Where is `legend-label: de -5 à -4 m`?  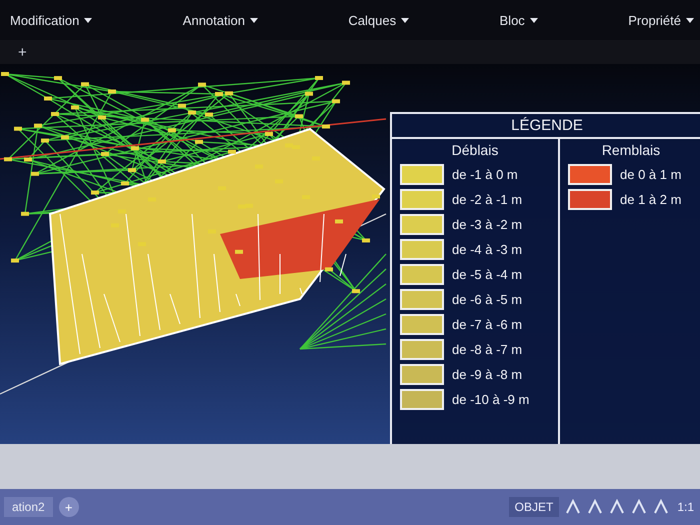 legend-label: de -5 à -4 m is located at coordinates (487, 274).